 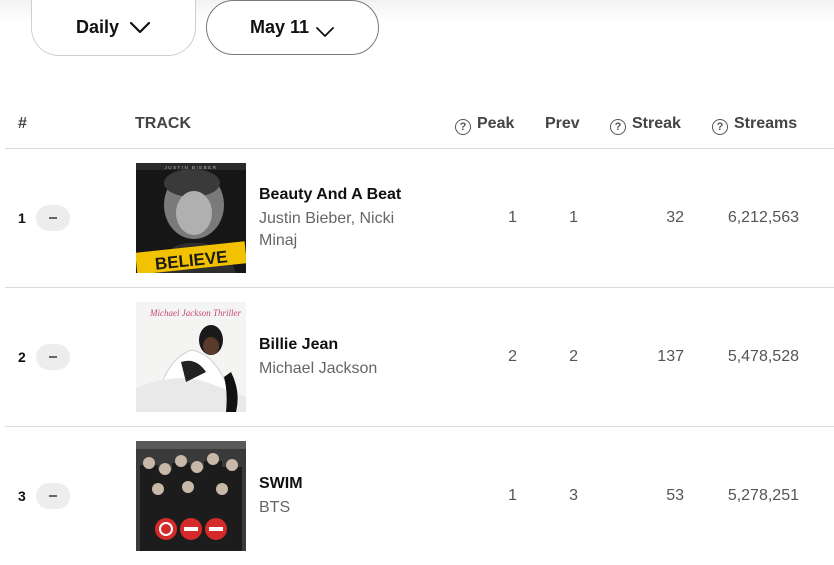 What do you see at coordinates (562, 123) in the screenshot?
I see `prev-header: Prev` at bounding box center [562, 123].